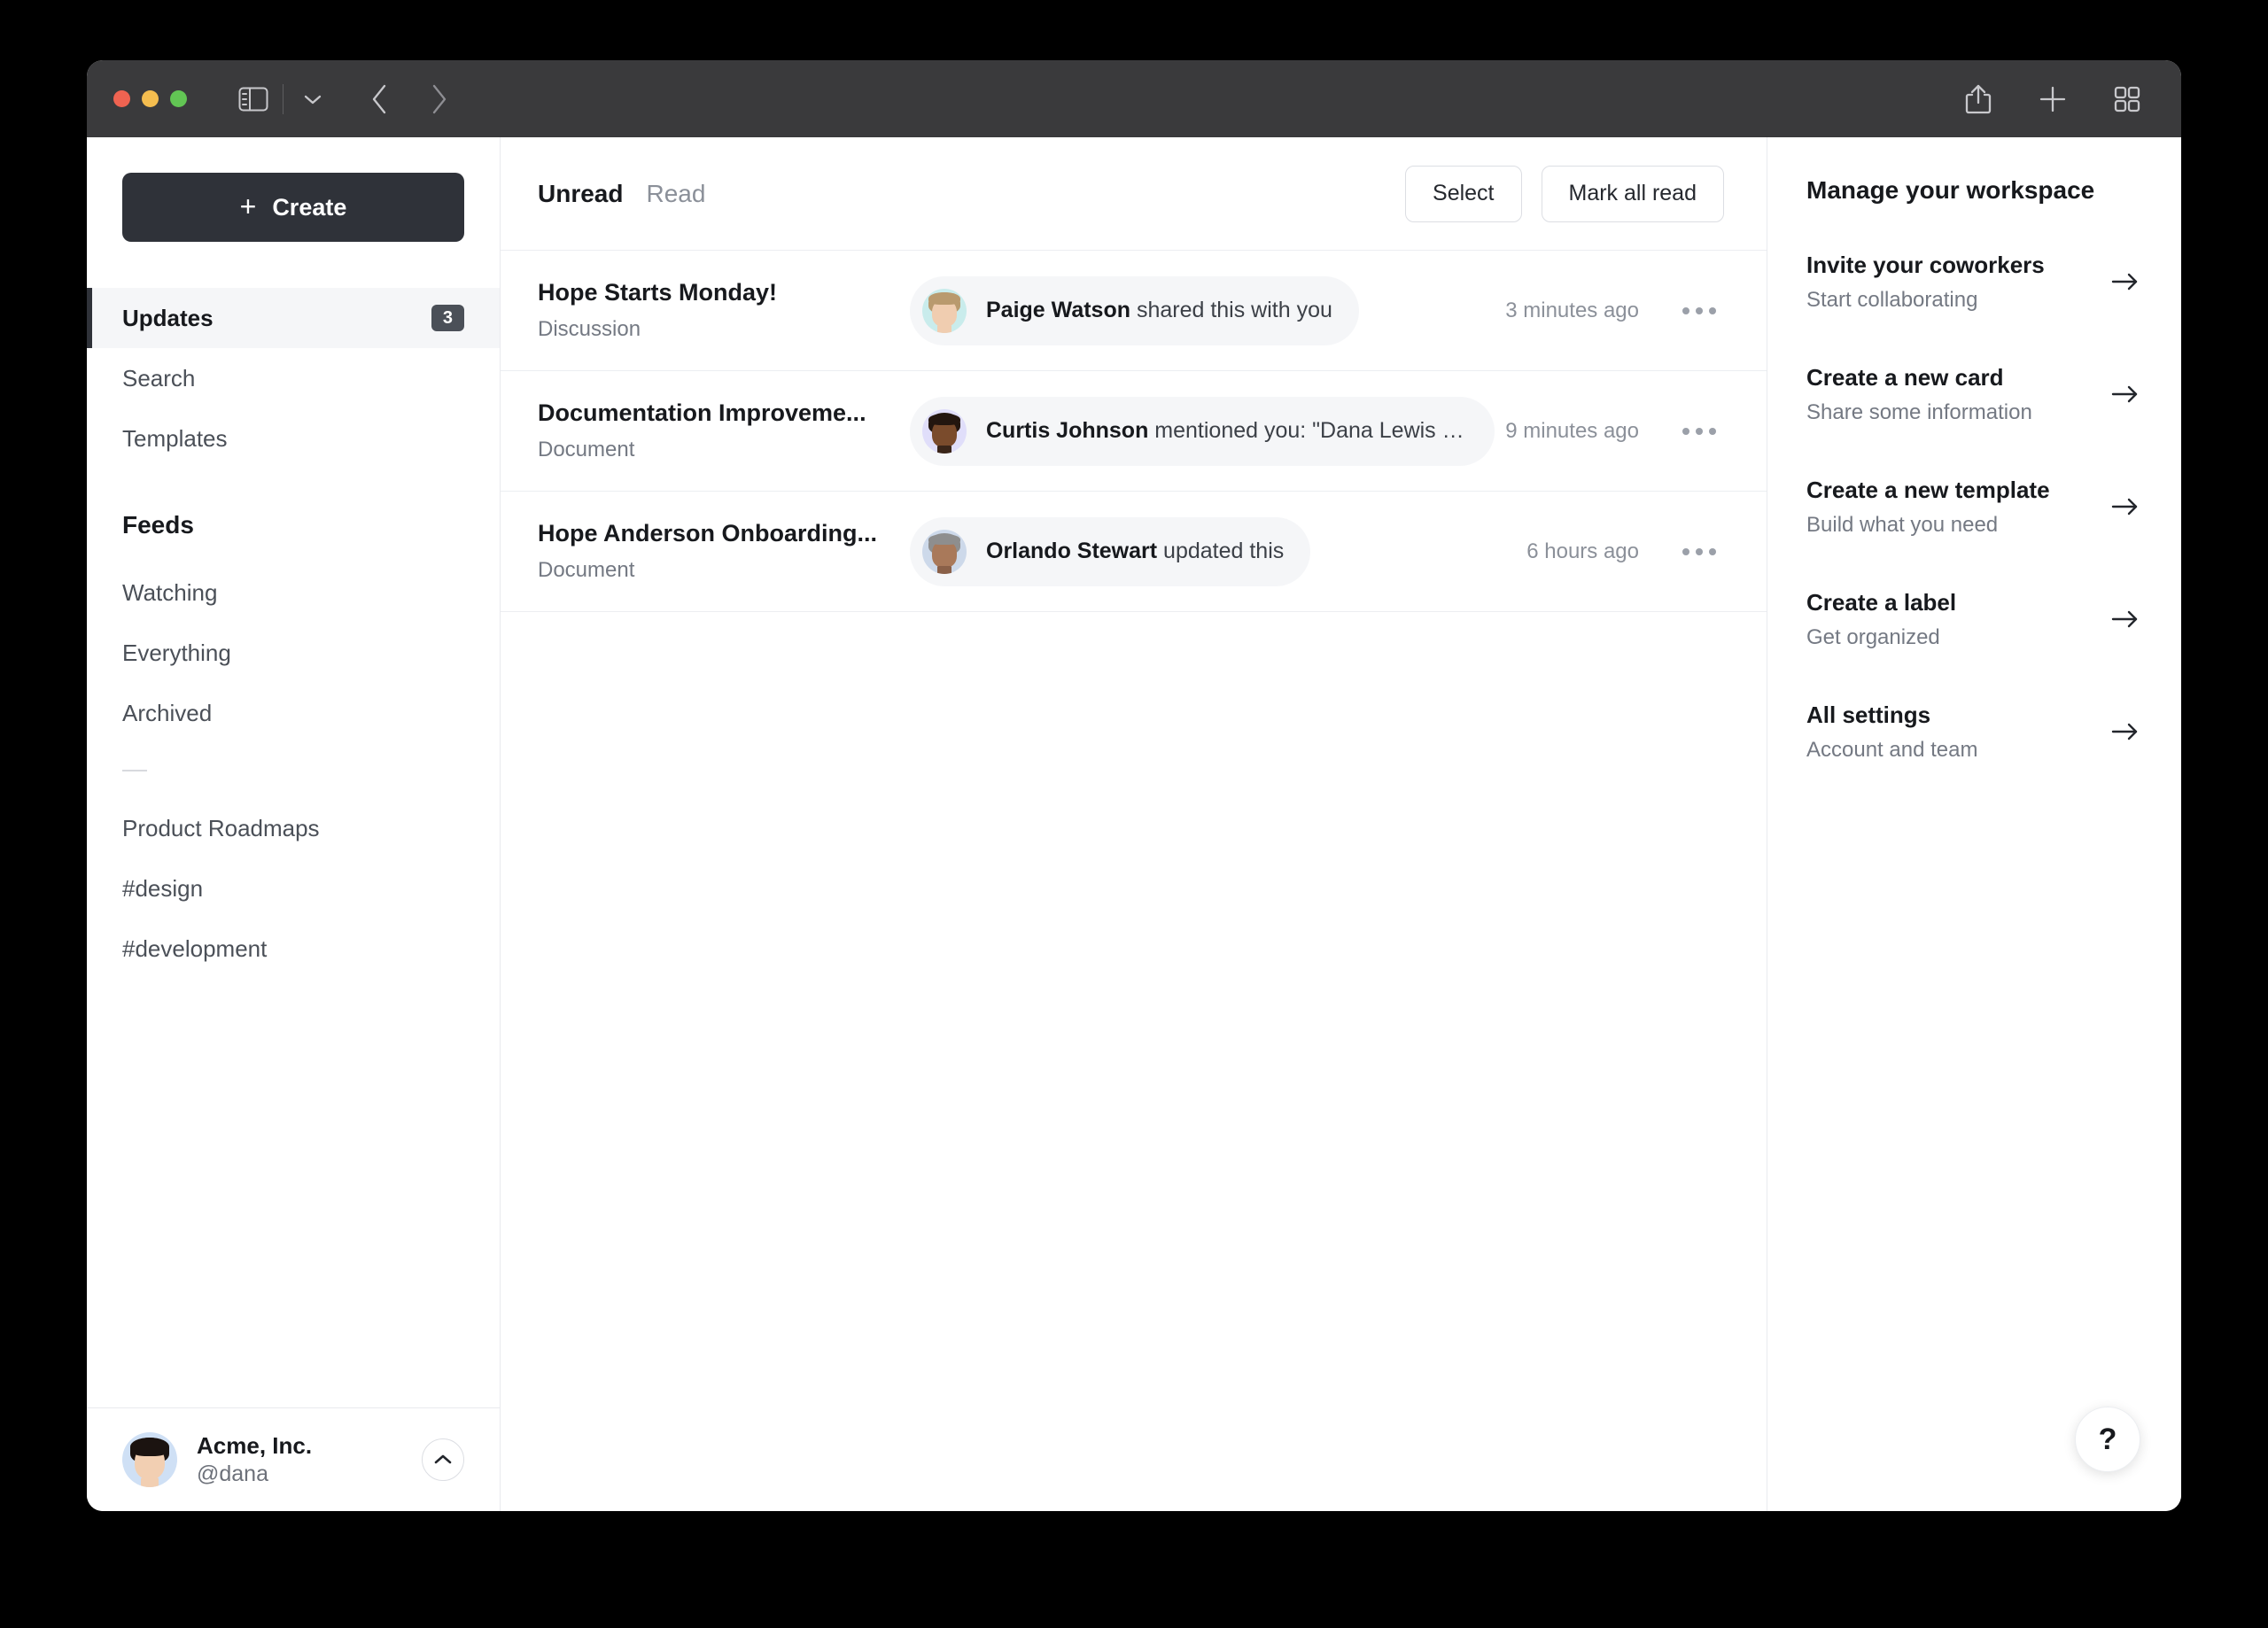  I want to click on grid-icon, so click(2127, 99).